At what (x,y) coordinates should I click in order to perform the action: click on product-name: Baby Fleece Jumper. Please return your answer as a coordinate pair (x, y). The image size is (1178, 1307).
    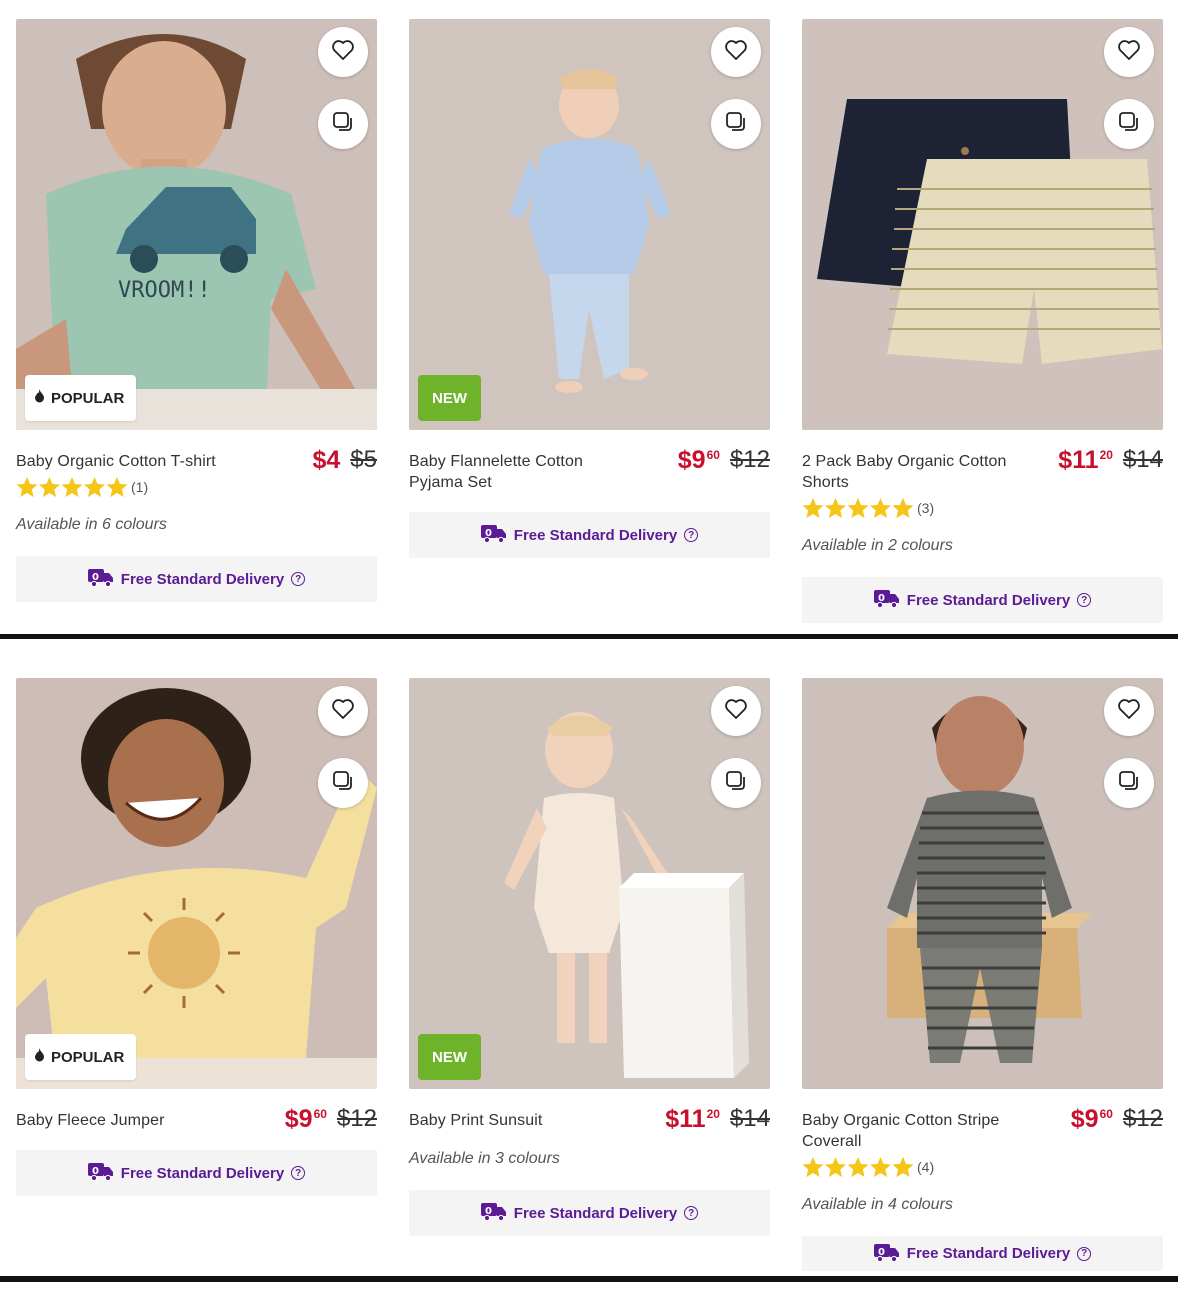
    Looking at the image, I should click on (128, 1120).